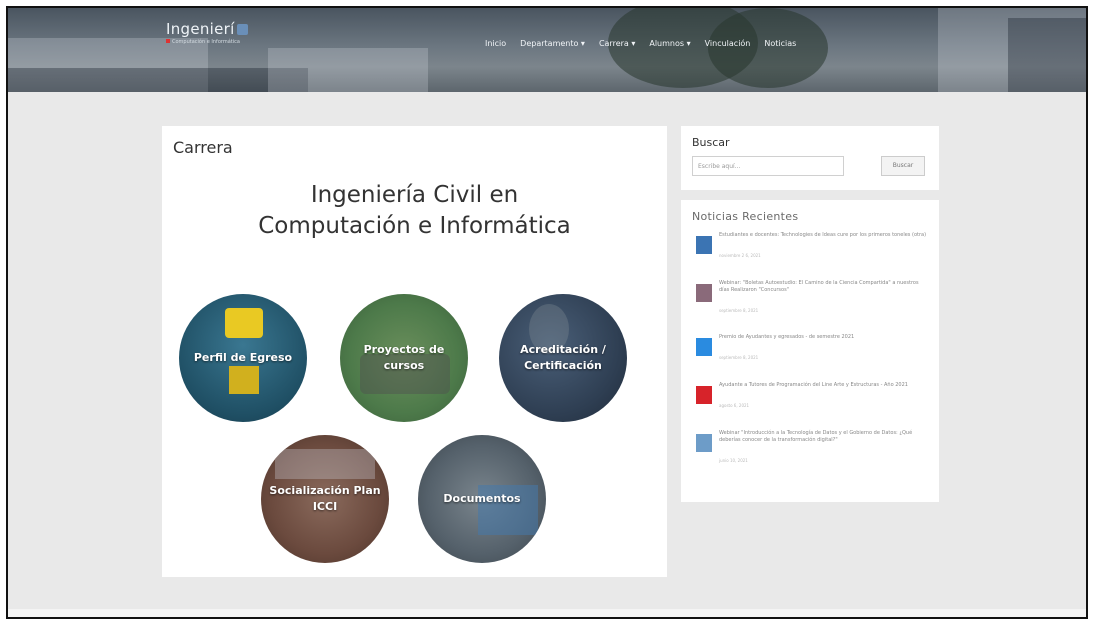  What do you see at coordinates (617, 43) in the screenshot?
I see `nav-item-carrera: Carrera ▾` at bounding box center [617, 43].